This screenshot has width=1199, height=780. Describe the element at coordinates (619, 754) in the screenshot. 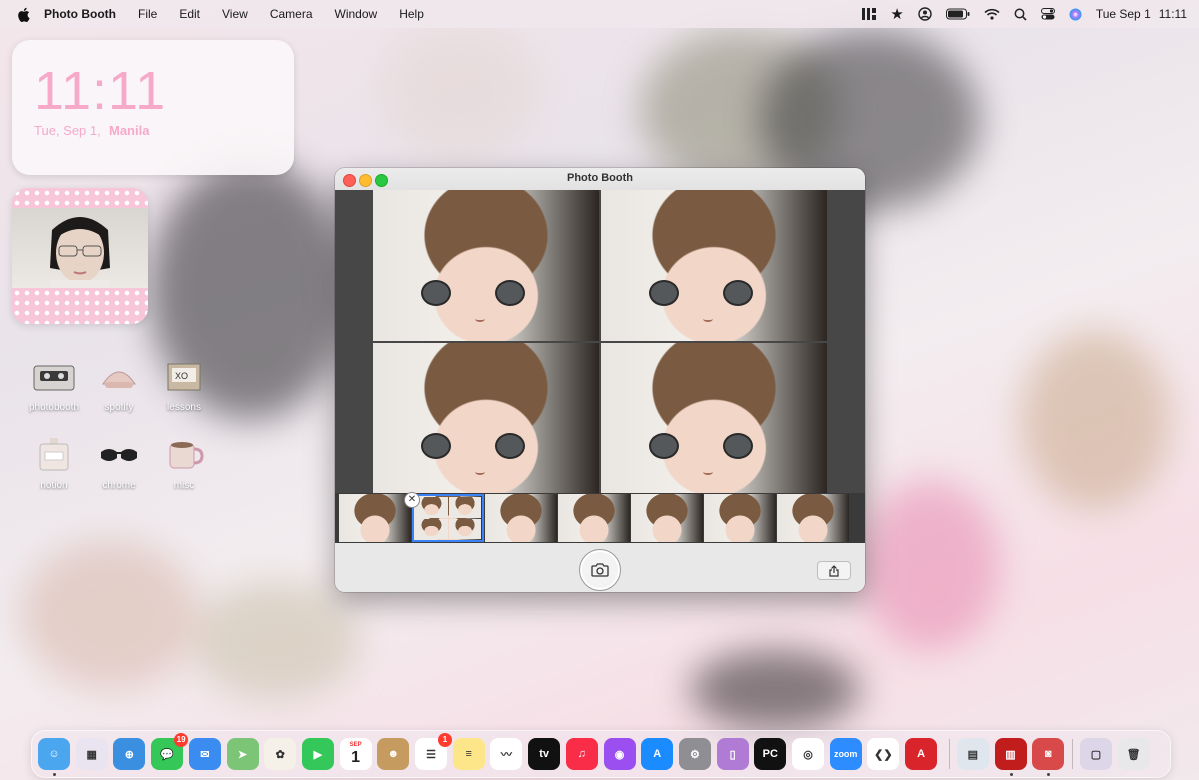

I see `dock-podcasts: ◉` at that location.